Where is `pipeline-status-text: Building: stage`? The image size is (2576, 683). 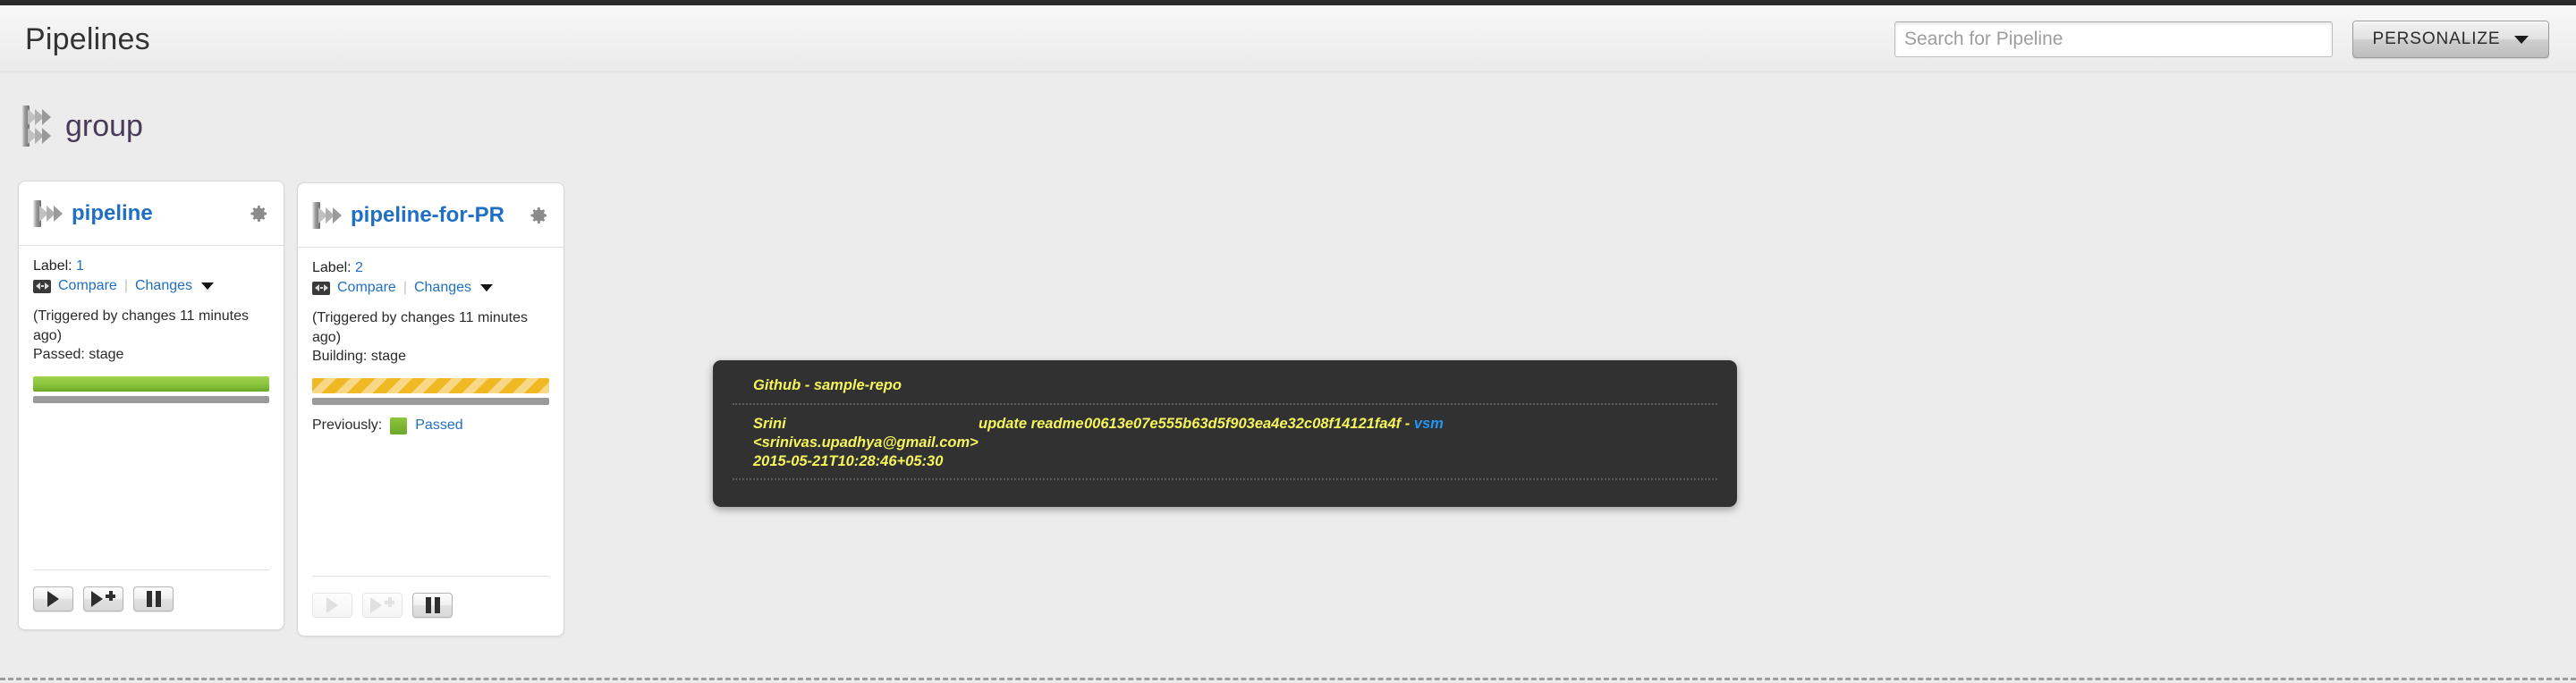 pipeline-status-text: Building: stage is located at coordinates (359, 357).